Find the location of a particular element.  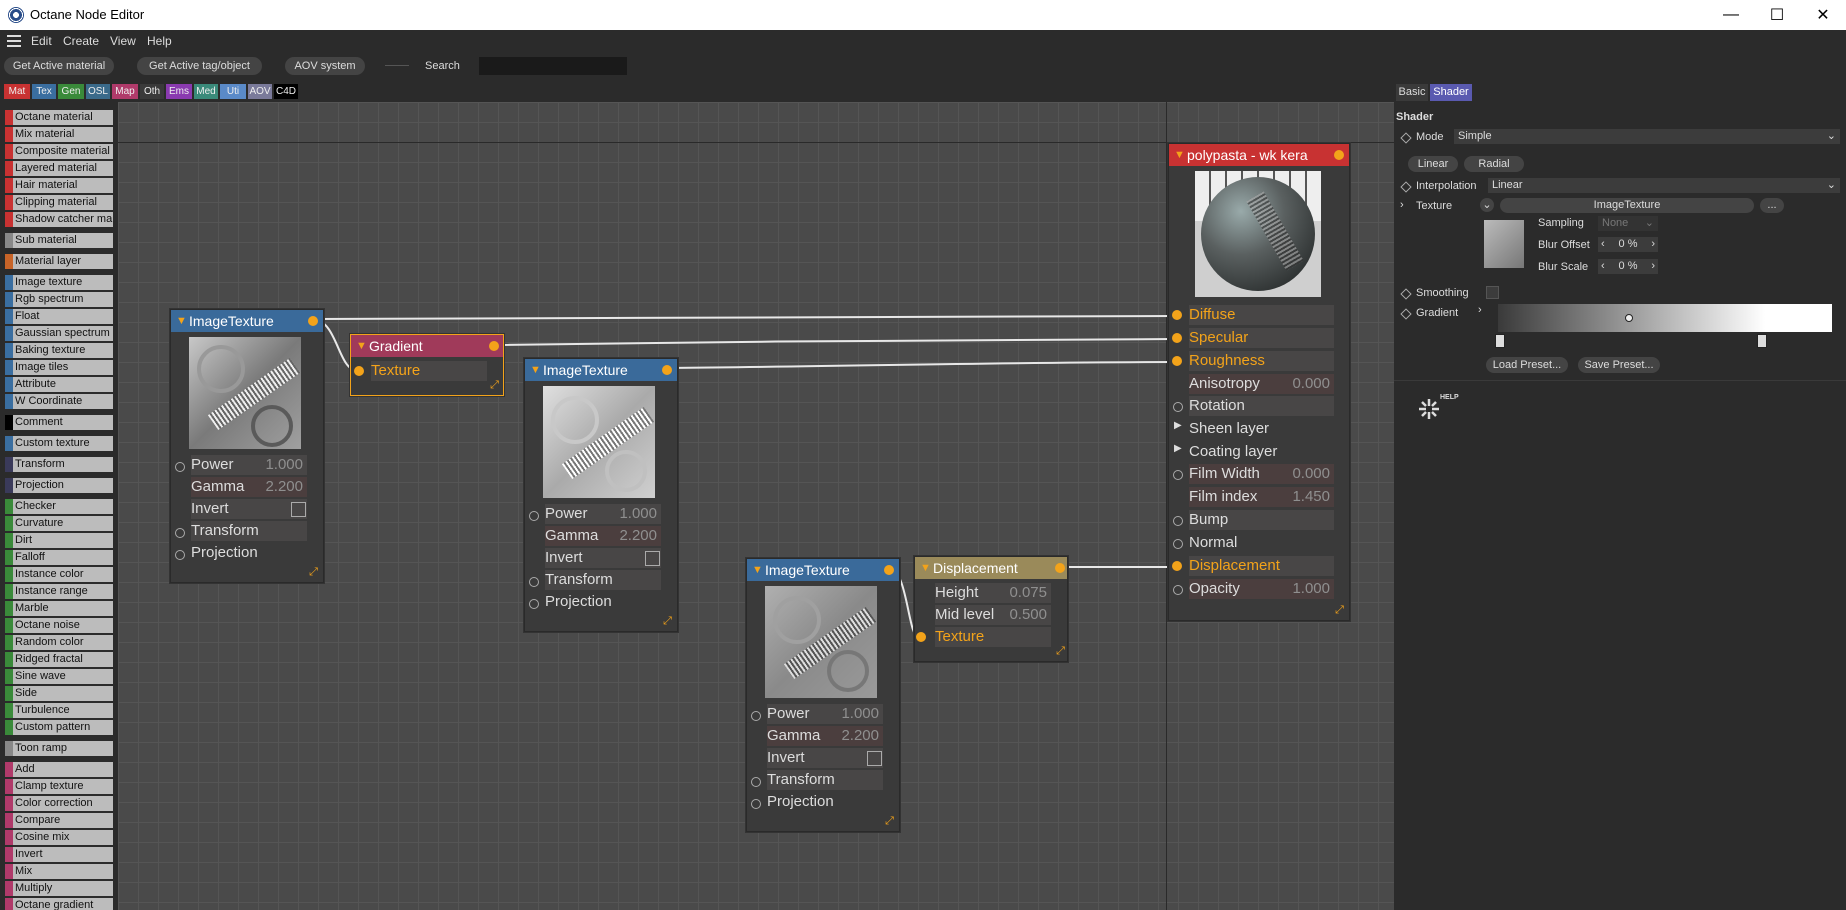

palette-item: Ridged fractal is located at coordinates (59, 659).